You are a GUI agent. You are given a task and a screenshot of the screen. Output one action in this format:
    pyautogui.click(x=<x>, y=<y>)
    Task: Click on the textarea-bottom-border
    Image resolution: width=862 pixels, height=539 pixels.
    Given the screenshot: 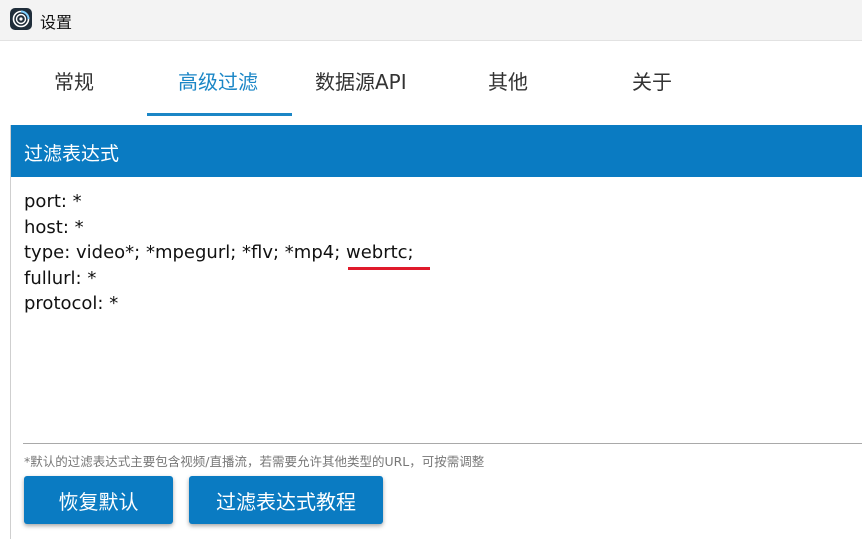 What is the action you would take?
    pyautogui.click(x=442, y=443)
    